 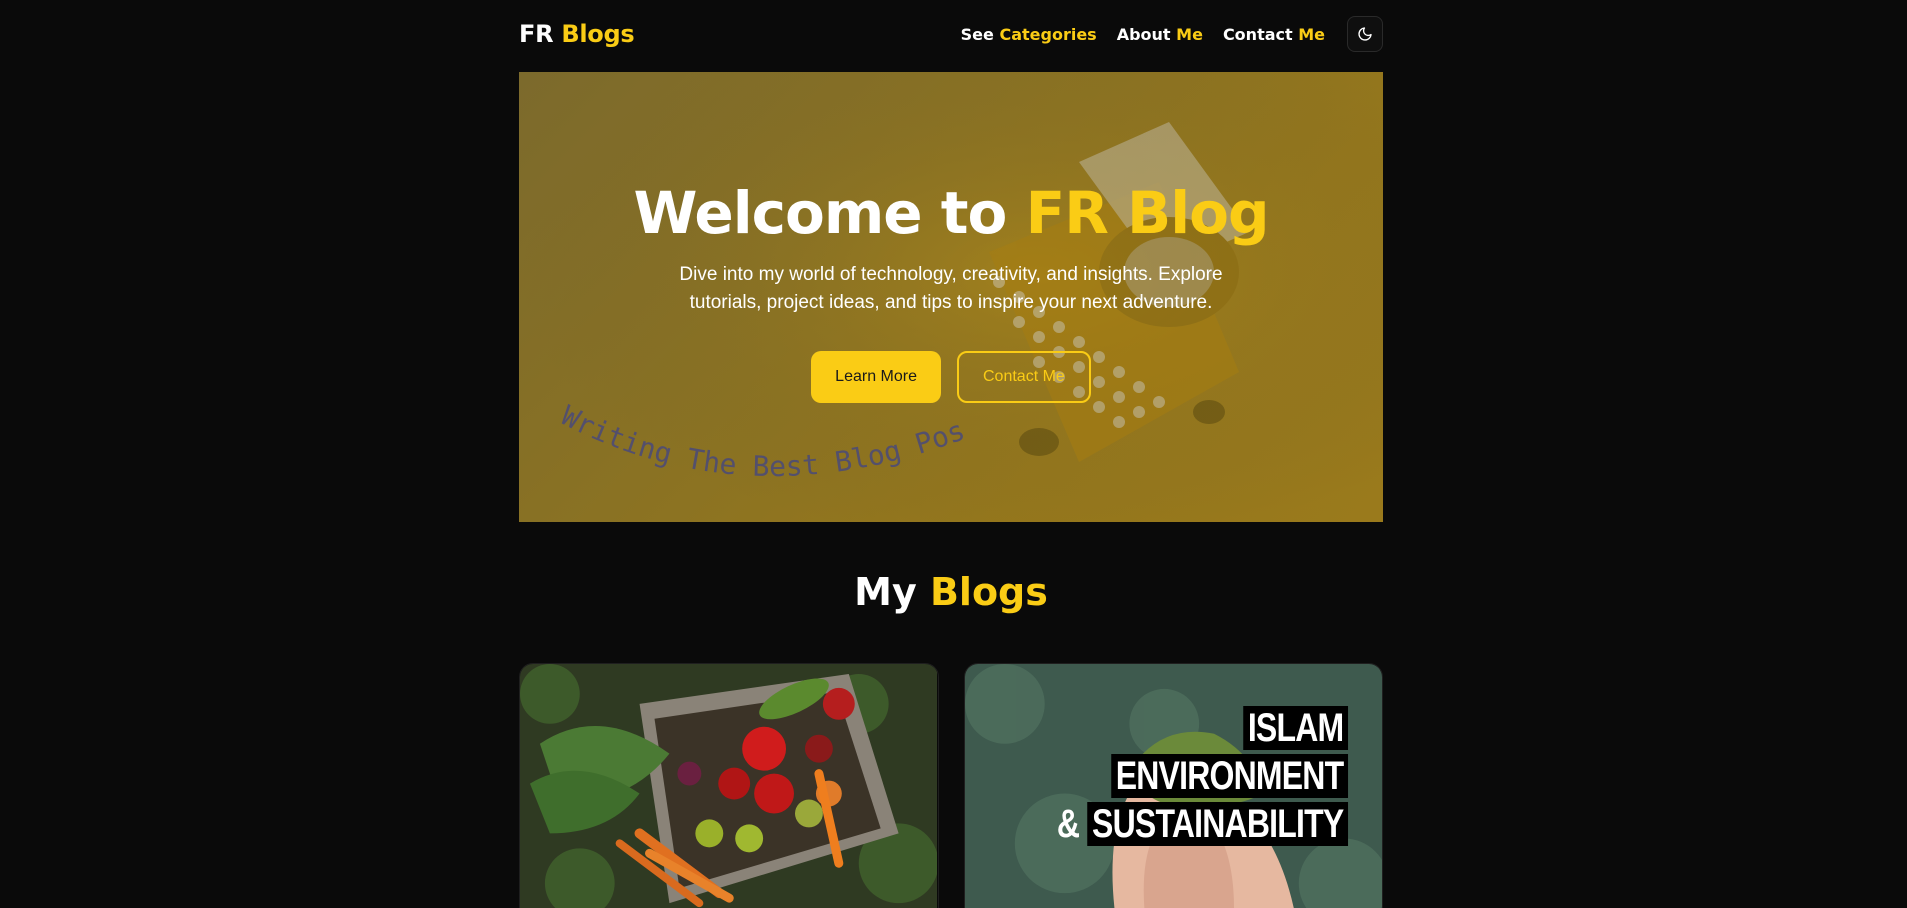 I want to click on logo-second: Blogs, so click(x=598, y=34).